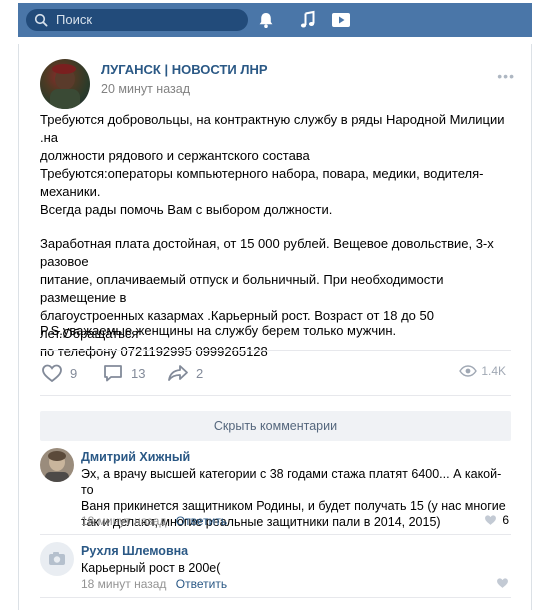 The height and width of the screenshot is (610, 547). What do you see at coordinates (151, 568) in the screenshot?
I see `comment-line: Карьерный рост в 200е(` at bounding box center [151, 568].